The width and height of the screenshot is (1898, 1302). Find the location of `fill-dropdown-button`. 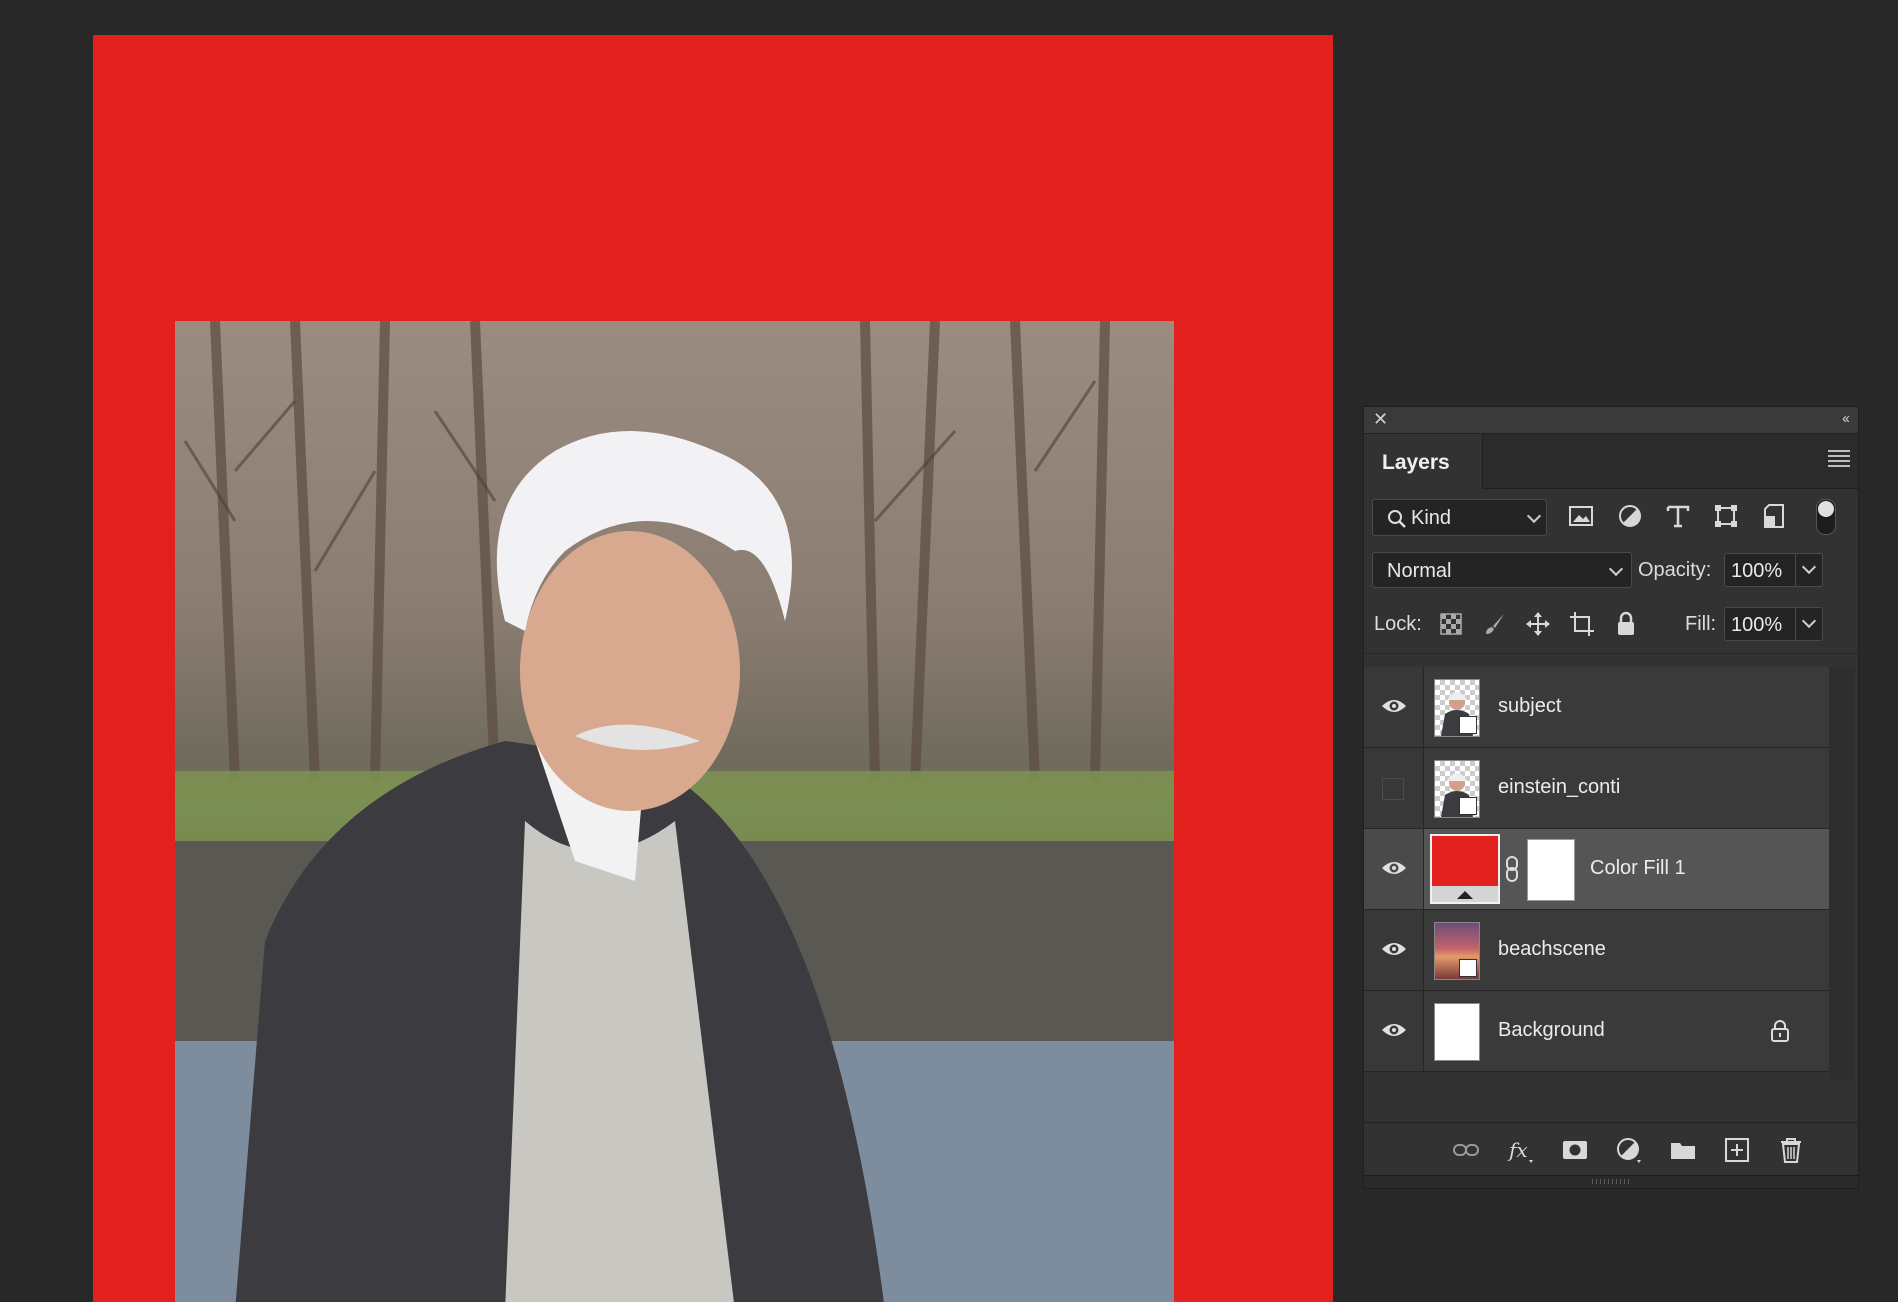

fill-dropdown-button is located at coordinates (1809, 624).